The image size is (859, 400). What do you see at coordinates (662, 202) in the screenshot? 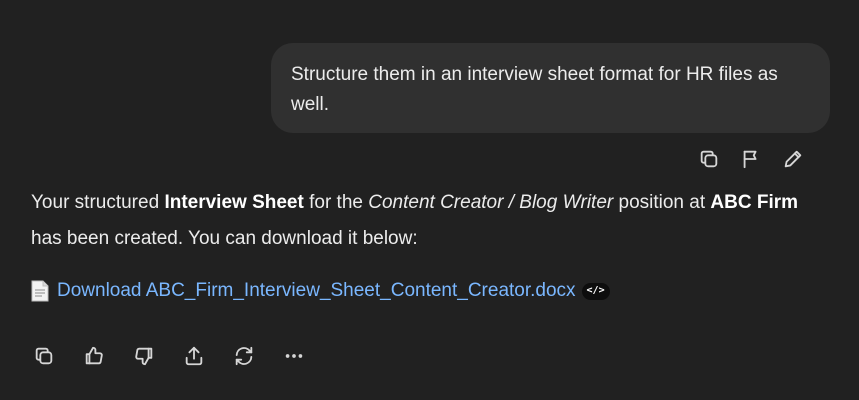
I see `assistant-text-3: position at` at bounding box center [662, 202].